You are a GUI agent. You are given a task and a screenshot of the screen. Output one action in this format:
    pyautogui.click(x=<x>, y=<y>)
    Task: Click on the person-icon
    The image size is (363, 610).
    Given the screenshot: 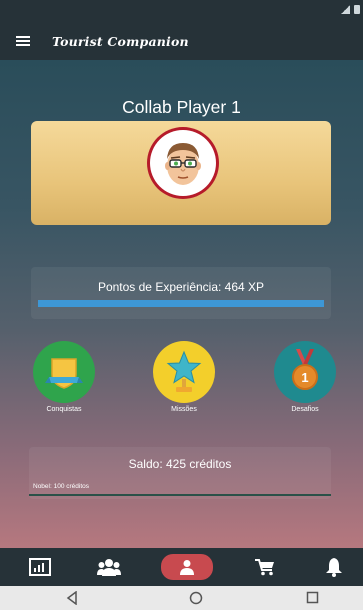 What is the action you would take?
    pyautogui.click(x=187, y=567)
    